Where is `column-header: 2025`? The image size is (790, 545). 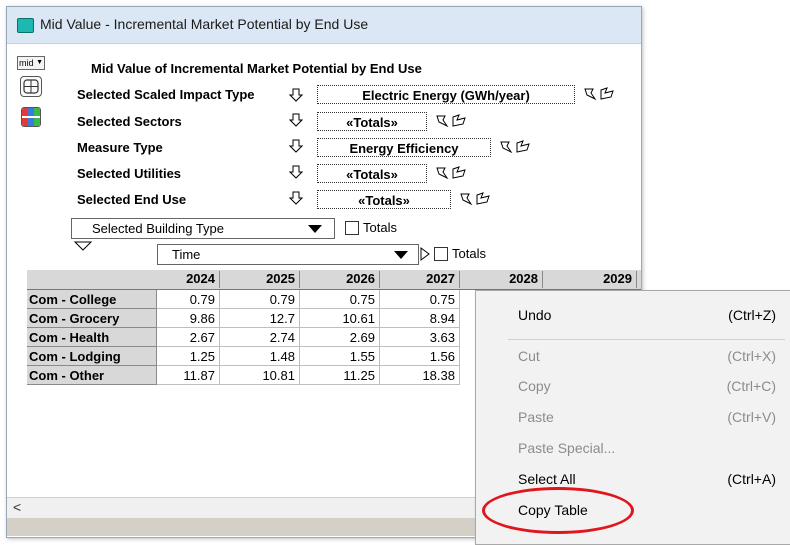 column-header: 2025 is located at coordinates (260, 279).